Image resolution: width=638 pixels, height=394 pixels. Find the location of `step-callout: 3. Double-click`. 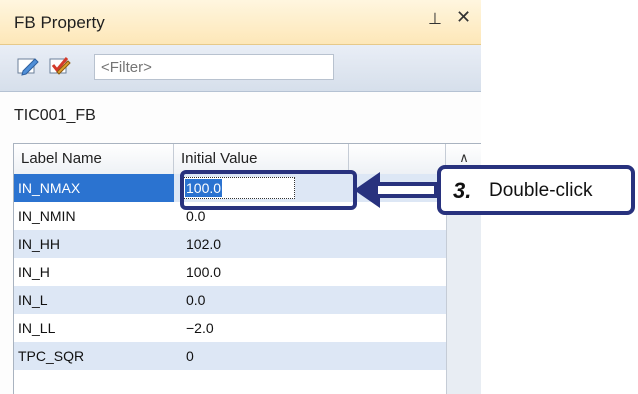

step-callout: 3. Double-click is located at coordinates (536, 190).